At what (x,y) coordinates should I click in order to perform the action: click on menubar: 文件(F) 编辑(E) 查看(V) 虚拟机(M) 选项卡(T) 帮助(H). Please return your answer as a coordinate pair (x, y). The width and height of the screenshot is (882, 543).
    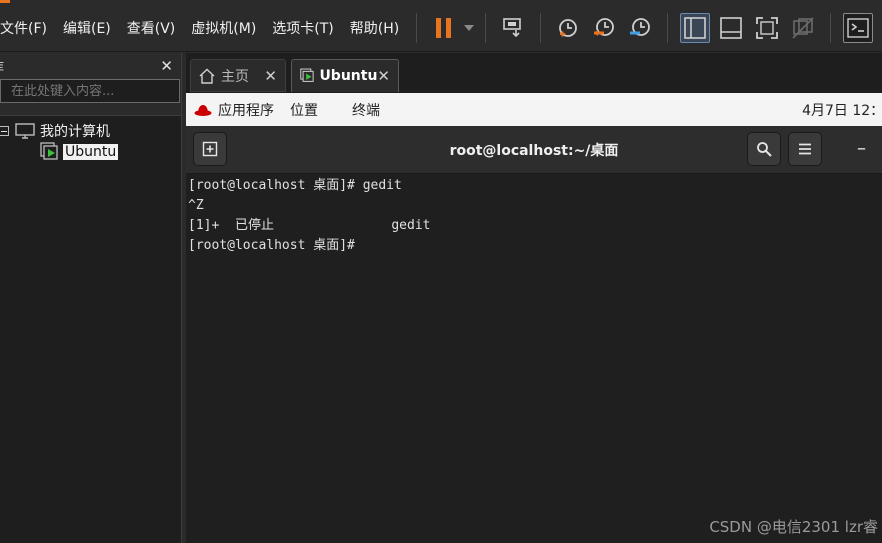
    Looking at the image, I should click on (441, 28).